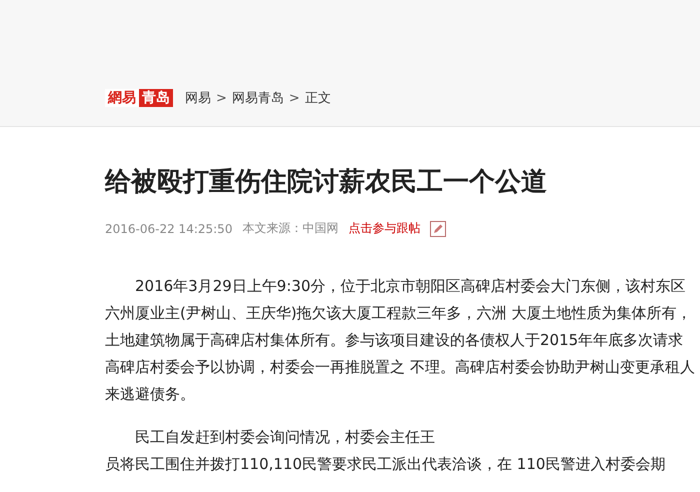 This screenshot has width=700, height=492. I want to click on publish-date: 2016-06-22 14:25:50, so click(168, 229).